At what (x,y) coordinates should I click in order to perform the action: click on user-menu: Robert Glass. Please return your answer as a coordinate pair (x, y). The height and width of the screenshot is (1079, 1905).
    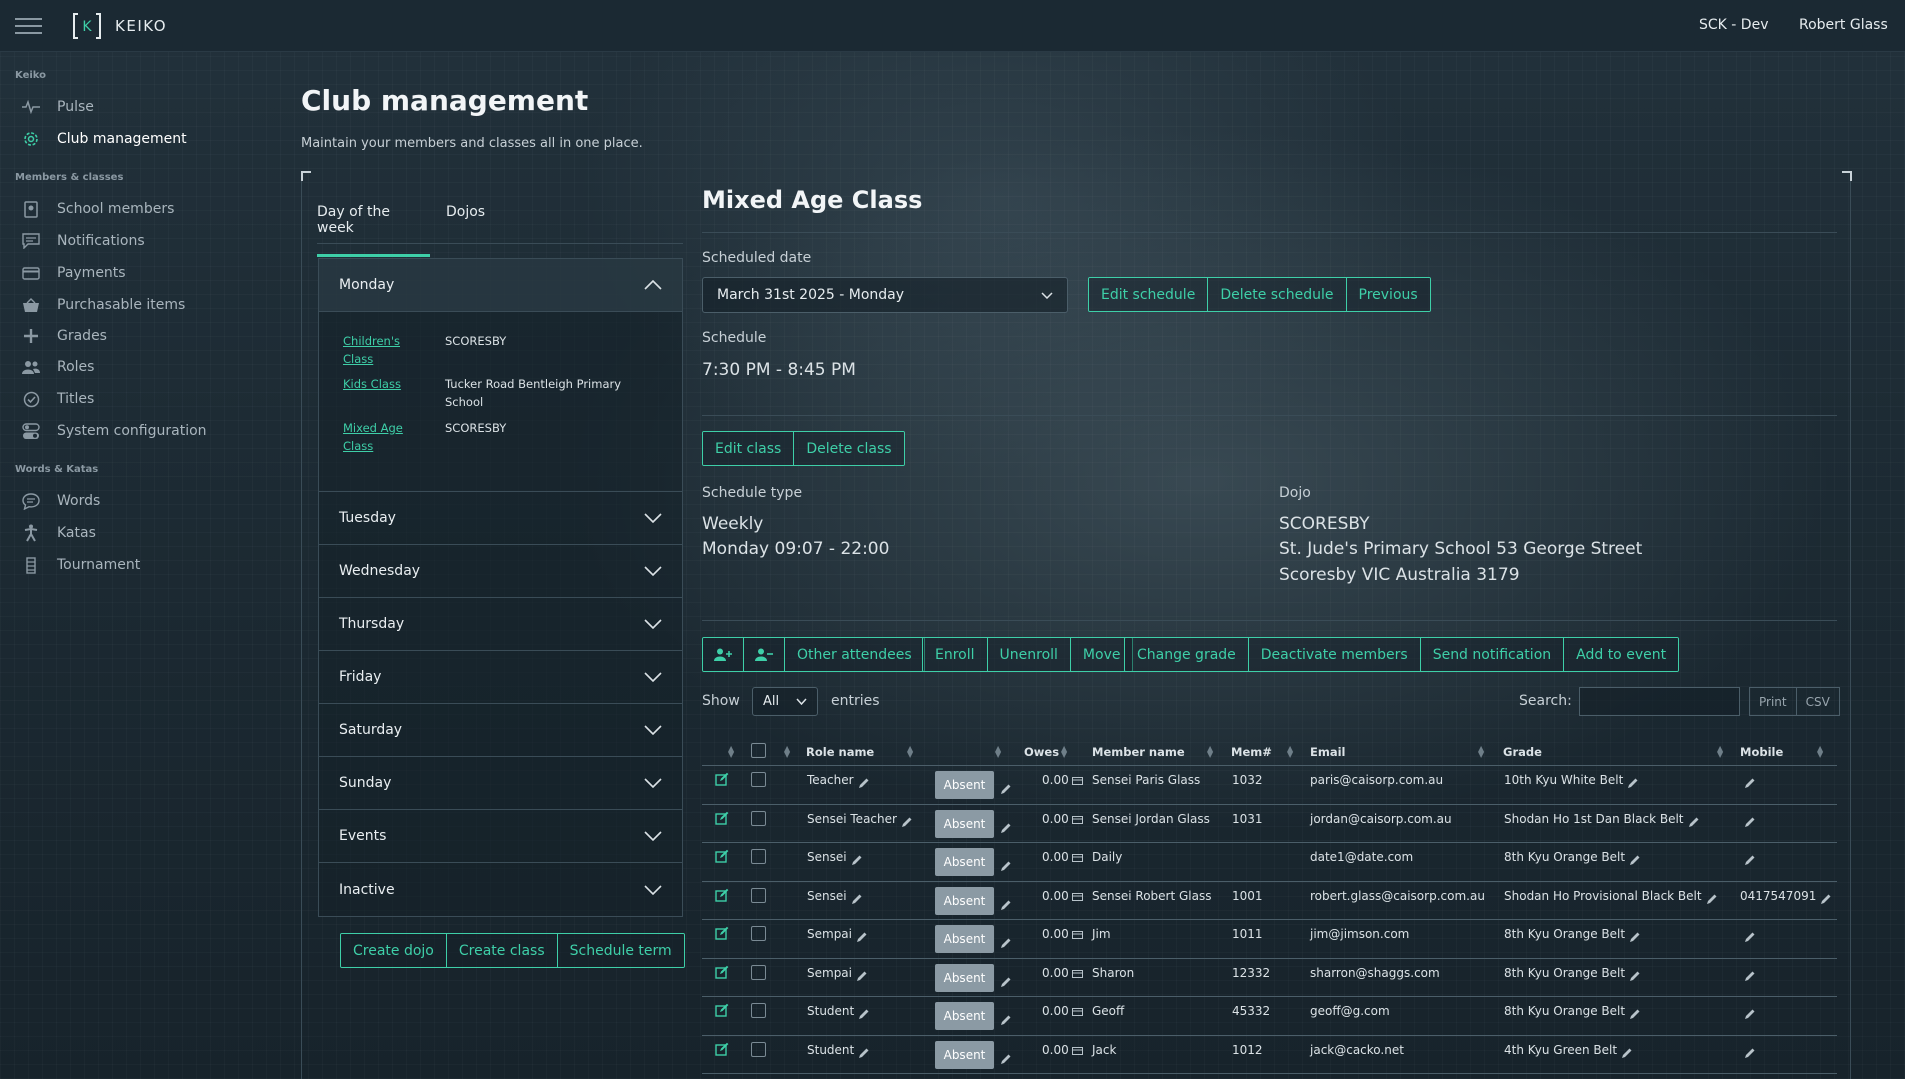
    Looking at the image, I should click on (1843, 25).